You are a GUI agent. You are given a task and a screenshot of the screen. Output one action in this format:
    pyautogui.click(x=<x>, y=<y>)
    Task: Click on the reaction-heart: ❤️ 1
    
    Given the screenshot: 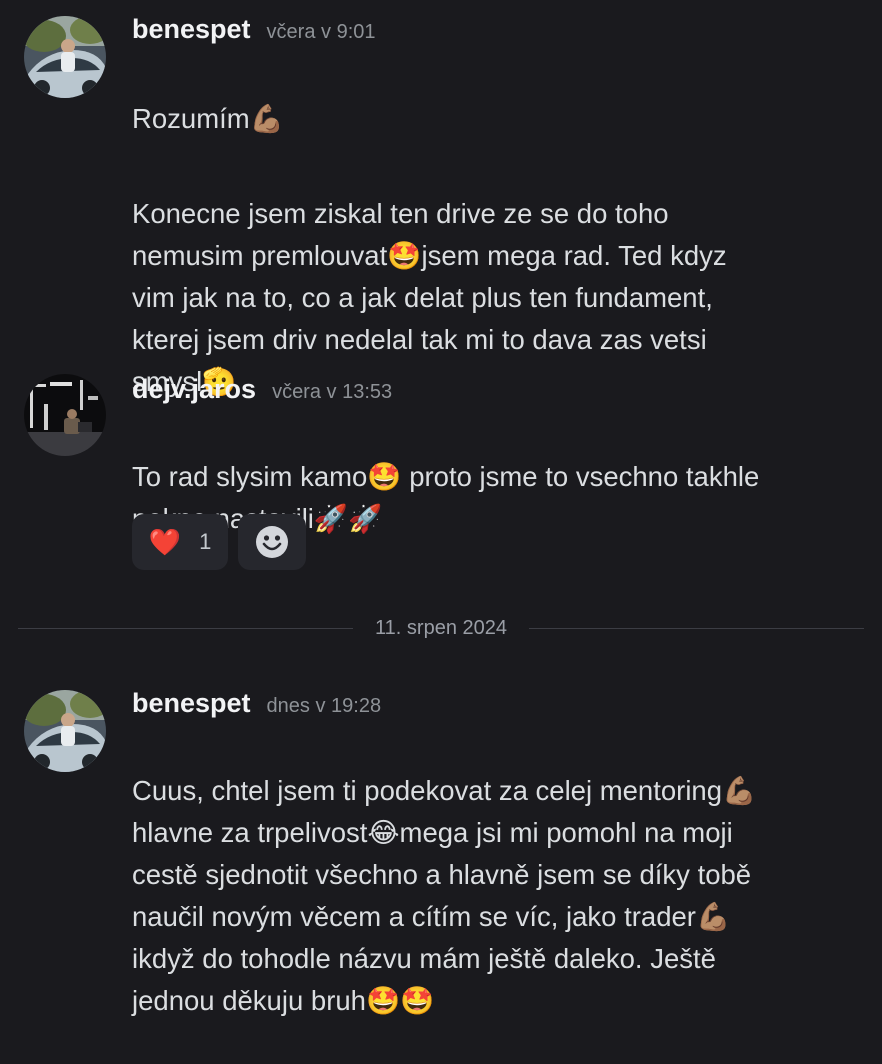 What is the action you would take?
    pyautogui.click(x=180, y=542)
    